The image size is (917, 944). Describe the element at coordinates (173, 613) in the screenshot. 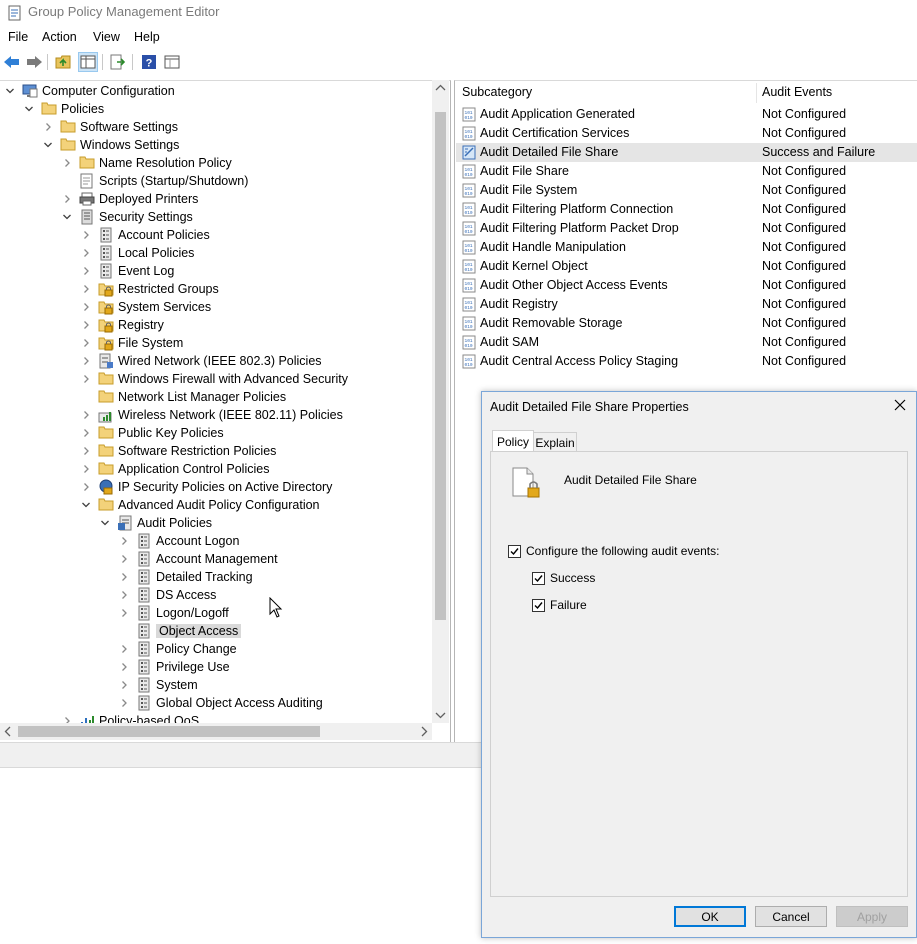

I see `tree-item-logon-logoff: Logon/Logoff` at that location.